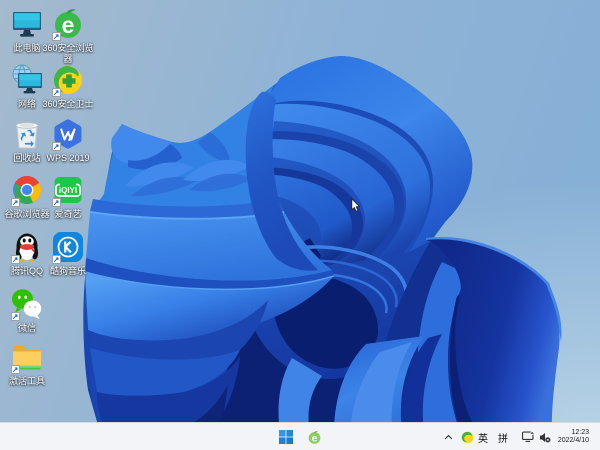 The image size is (600, 450). Describe the element at coordinates (68, 190) in the screenshot. I see `svg-text: iQIYI` at that location.